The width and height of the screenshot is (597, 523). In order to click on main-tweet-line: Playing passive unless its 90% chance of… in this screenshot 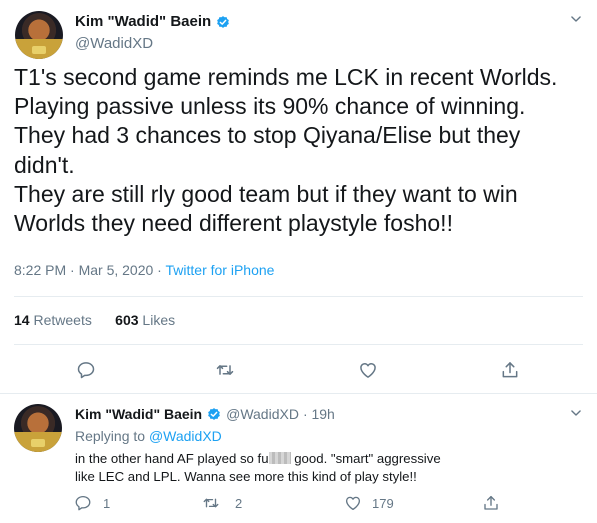, I will do `click(270, 106)`.